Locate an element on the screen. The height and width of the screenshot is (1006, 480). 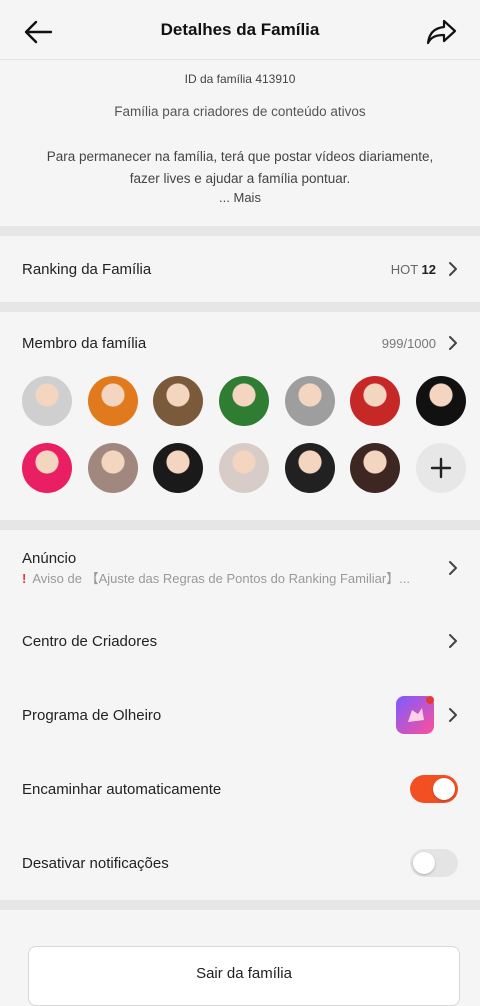
announcement-label: Anúncio is located at coordinates (49, 558).